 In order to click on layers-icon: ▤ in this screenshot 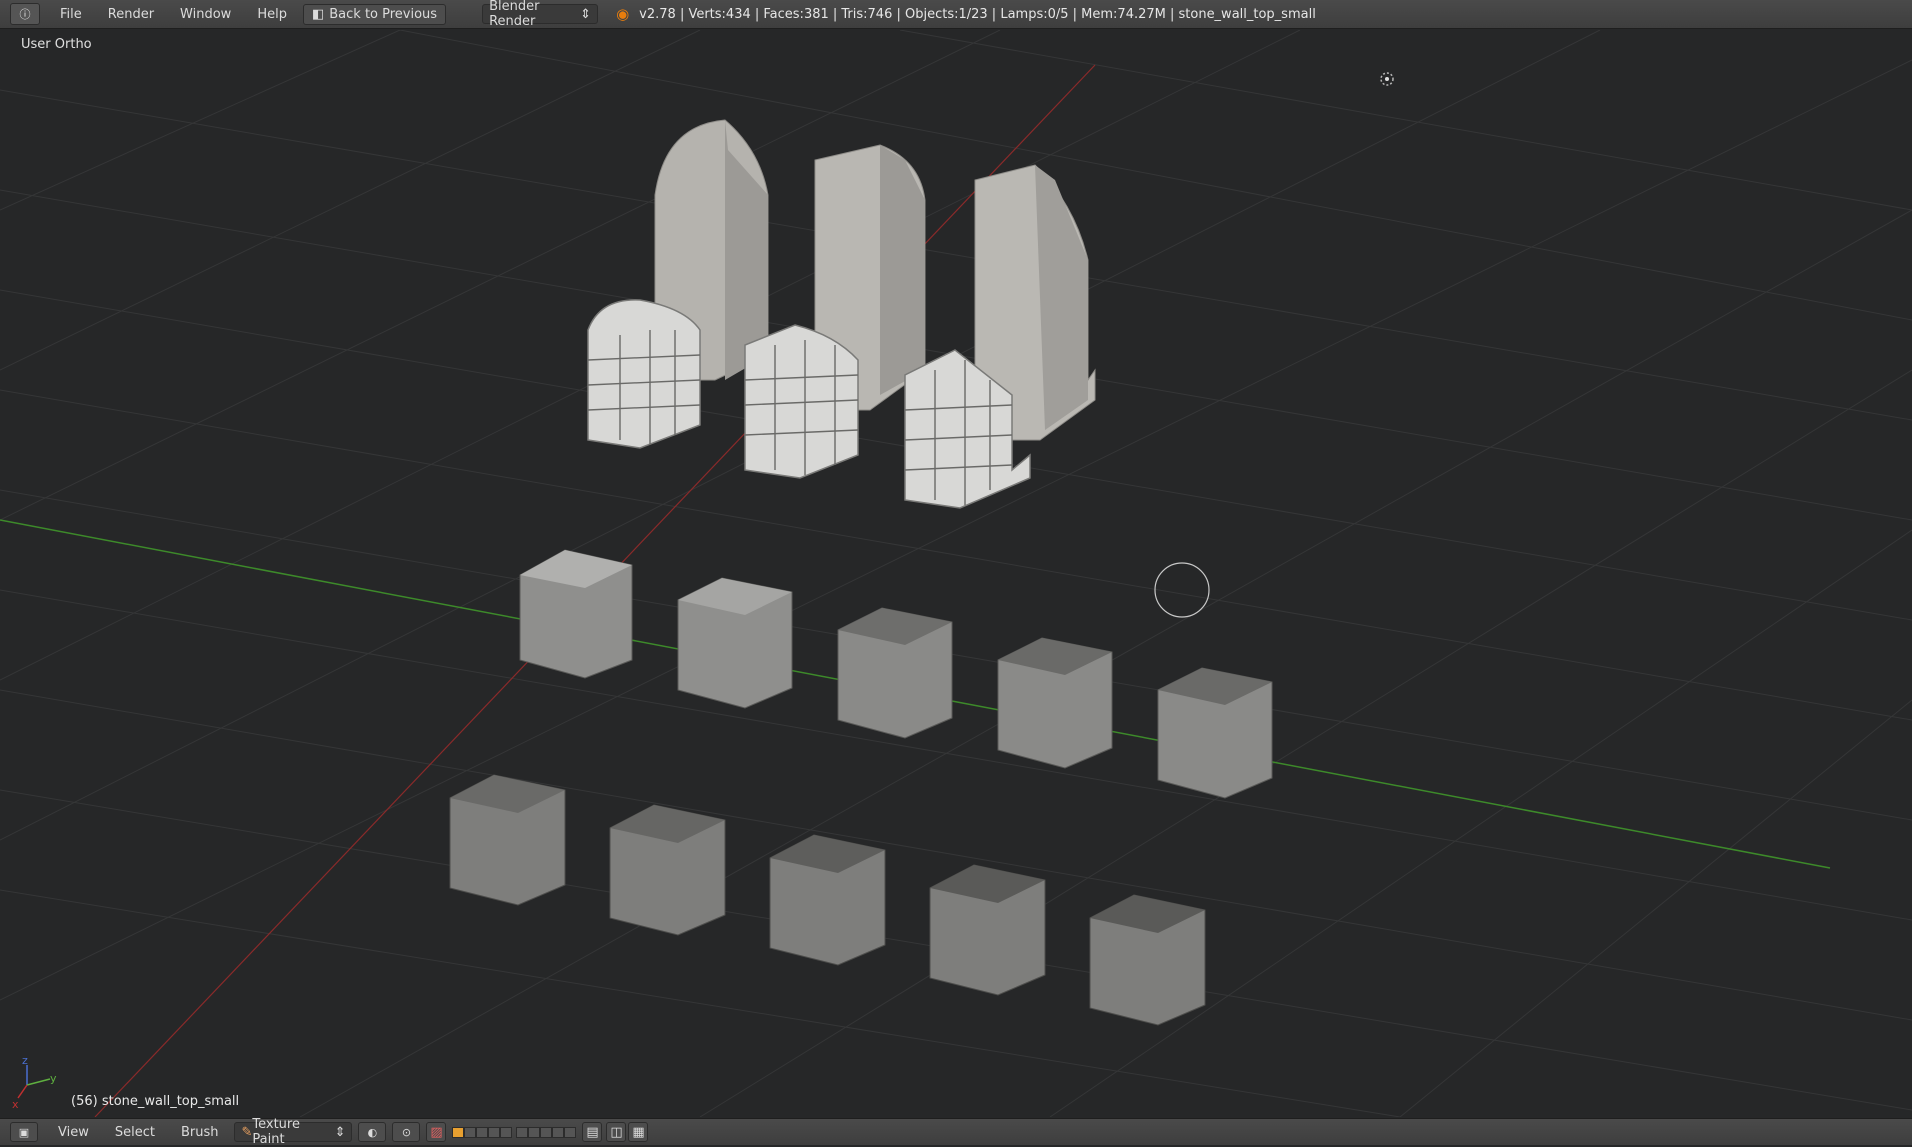, I will do `click(592, 1132)`.